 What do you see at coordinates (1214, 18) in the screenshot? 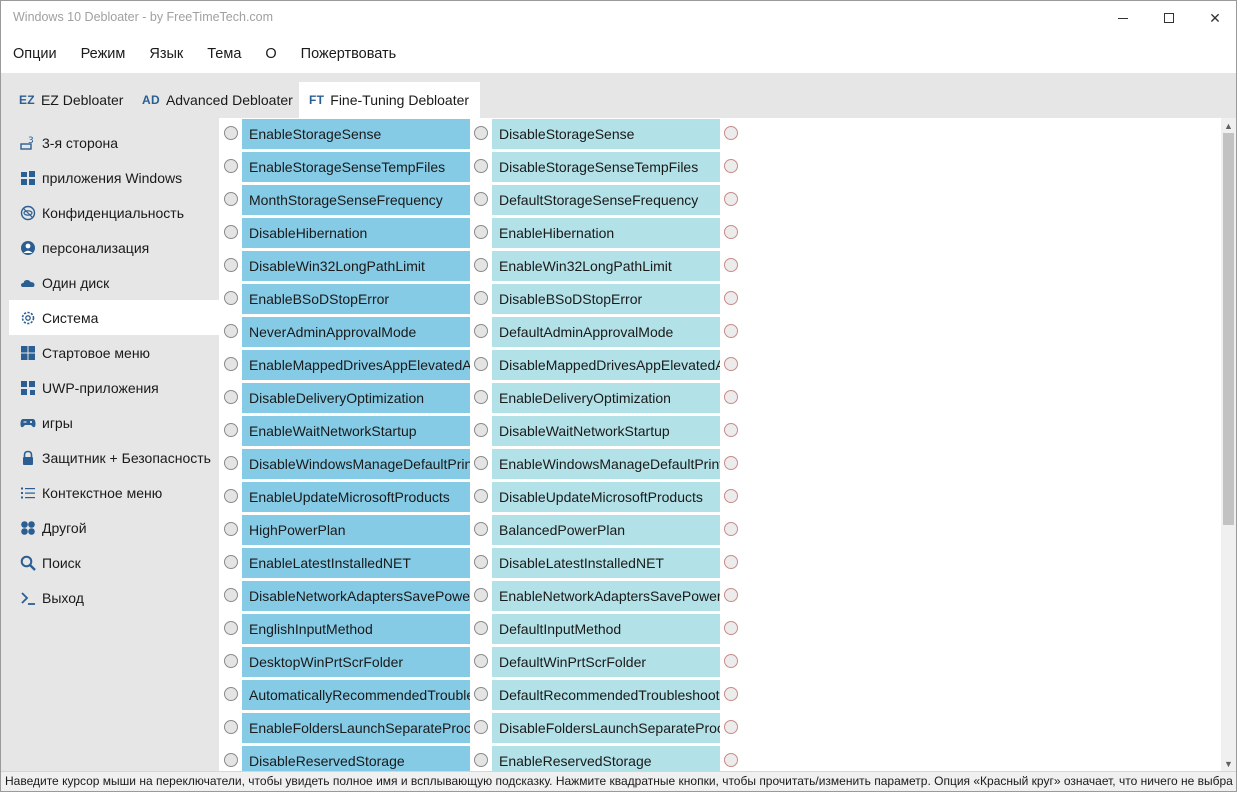
I see `close-button: ✕` at bounding box center [1214, 18].